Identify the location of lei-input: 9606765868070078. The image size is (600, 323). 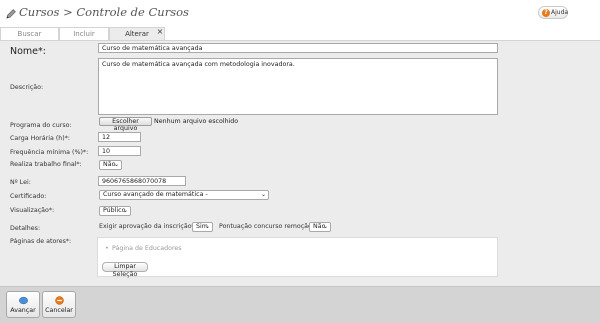
(142, 181).